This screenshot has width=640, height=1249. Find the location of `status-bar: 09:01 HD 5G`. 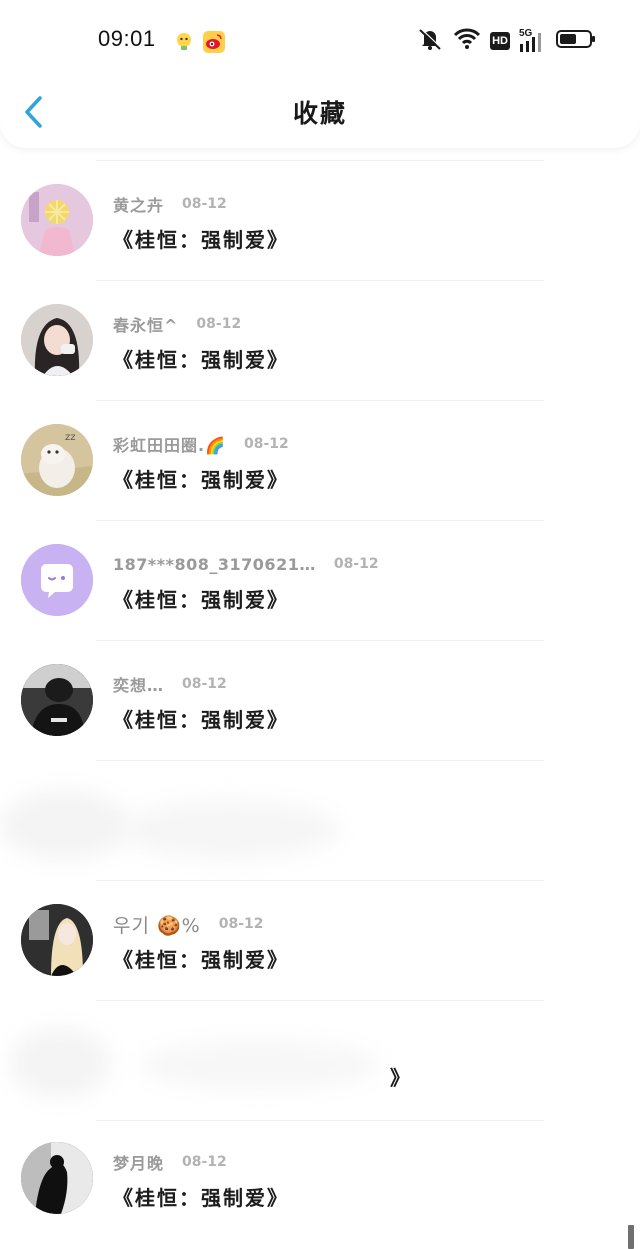

status-bar: 09:01 HD 5G is located at coordinates (320, 42).